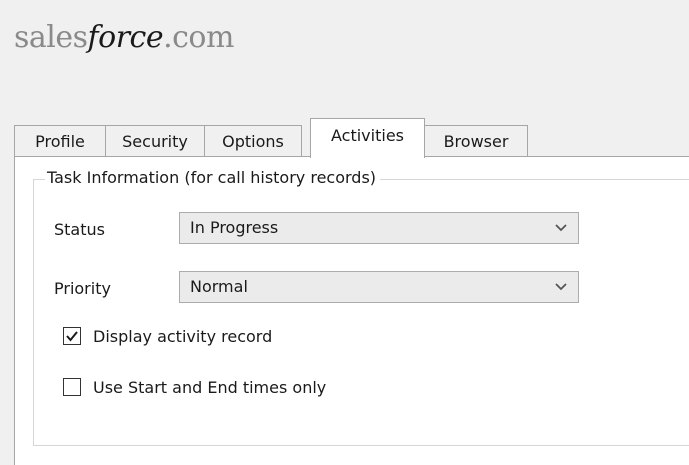 This screenshot has width=689, height=465. I want to click on salesforce-logo: salesforce.com, so click(124, 37).